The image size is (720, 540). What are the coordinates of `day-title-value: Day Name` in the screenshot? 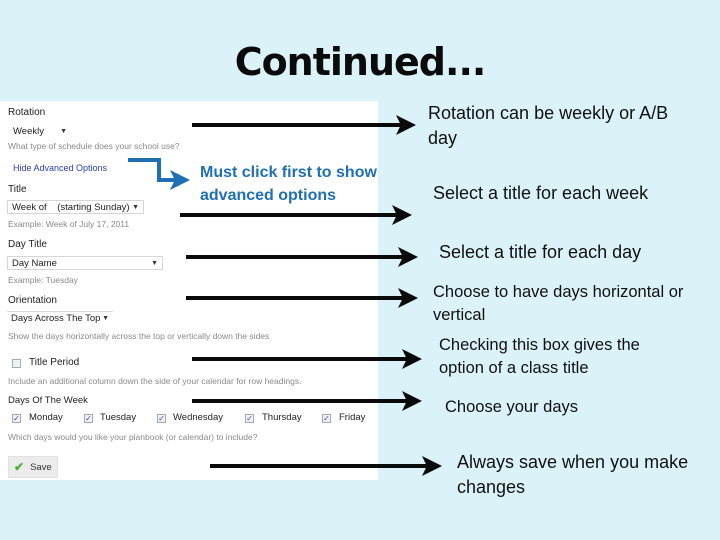 It's located at (34, 263).